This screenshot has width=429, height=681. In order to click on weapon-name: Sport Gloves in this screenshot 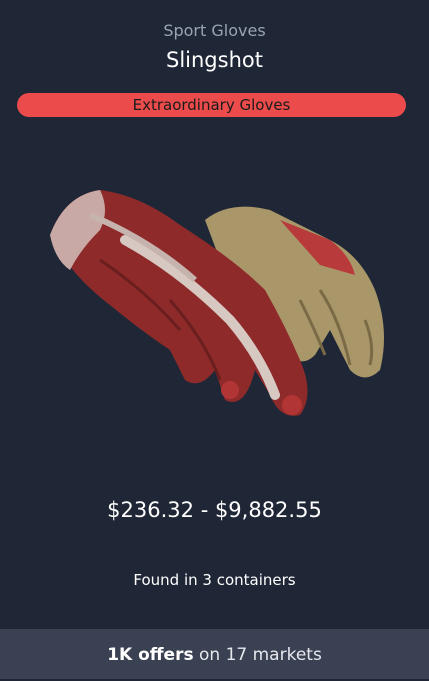, I will do `click(214, 30)`.